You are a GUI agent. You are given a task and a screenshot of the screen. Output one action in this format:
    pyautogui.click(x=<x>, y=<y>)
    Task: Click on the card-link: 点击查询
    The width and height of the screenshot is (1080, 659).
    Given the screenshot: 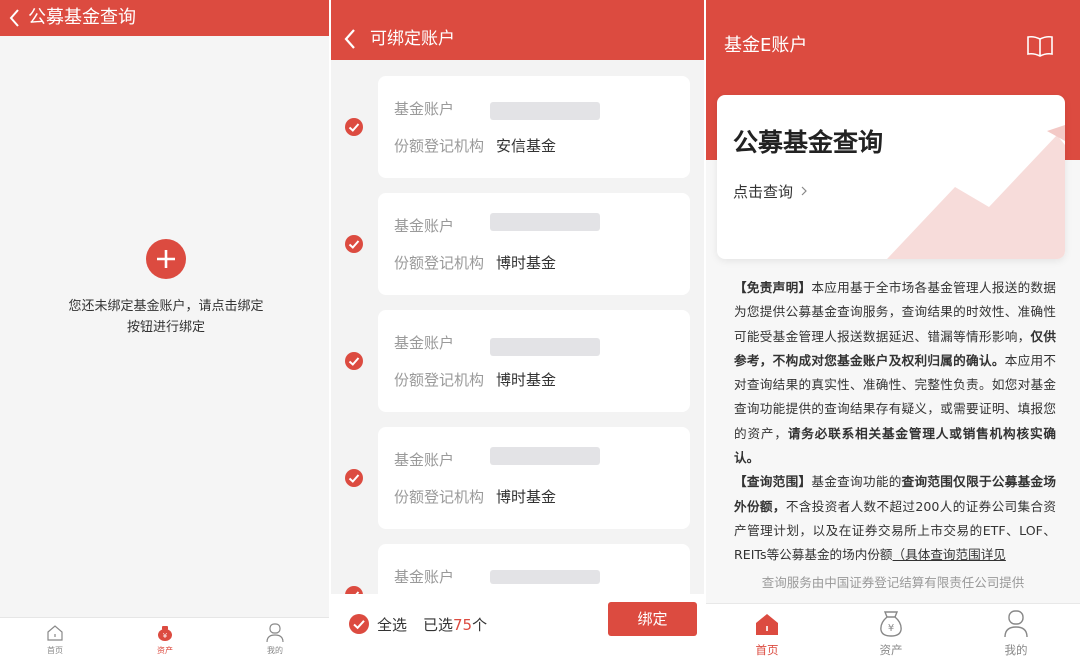 What is the action you would take?
    pyautogui.click(x=770, y=191)
    